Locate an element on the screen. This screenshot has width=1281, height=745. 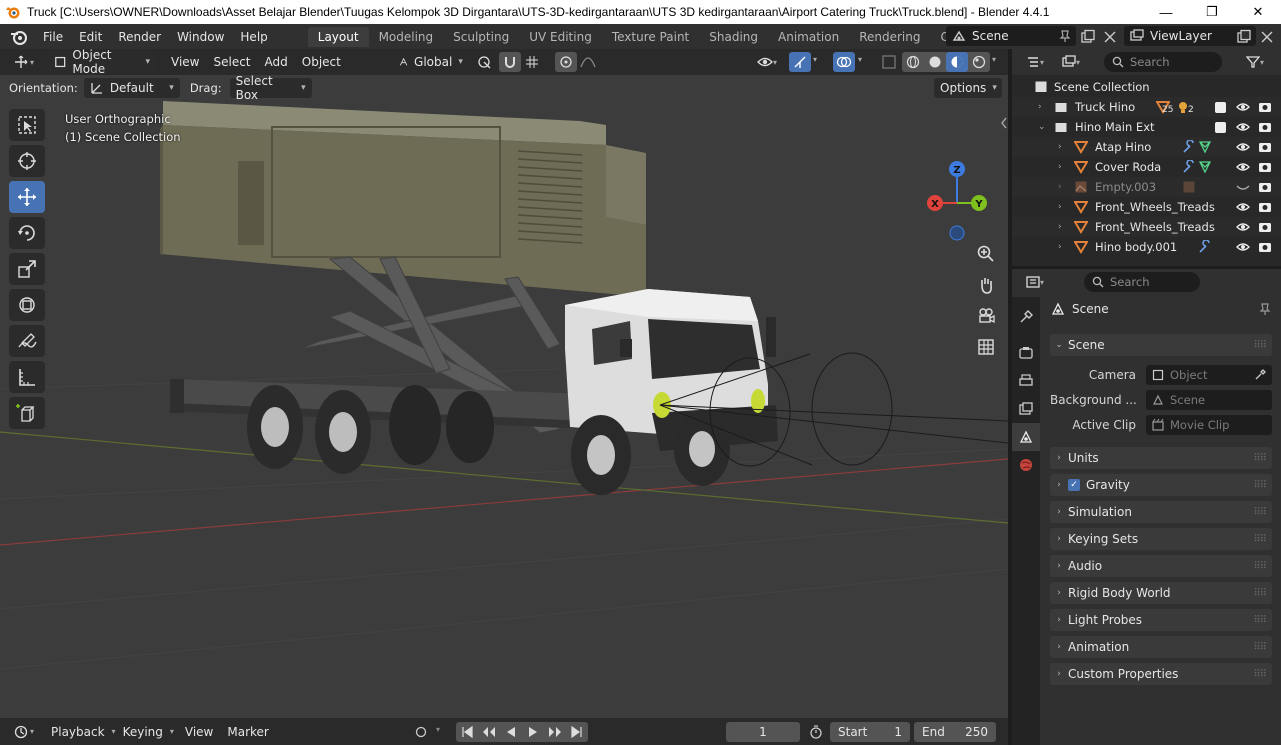
tool-rotate is located at coordinates (27, 233).